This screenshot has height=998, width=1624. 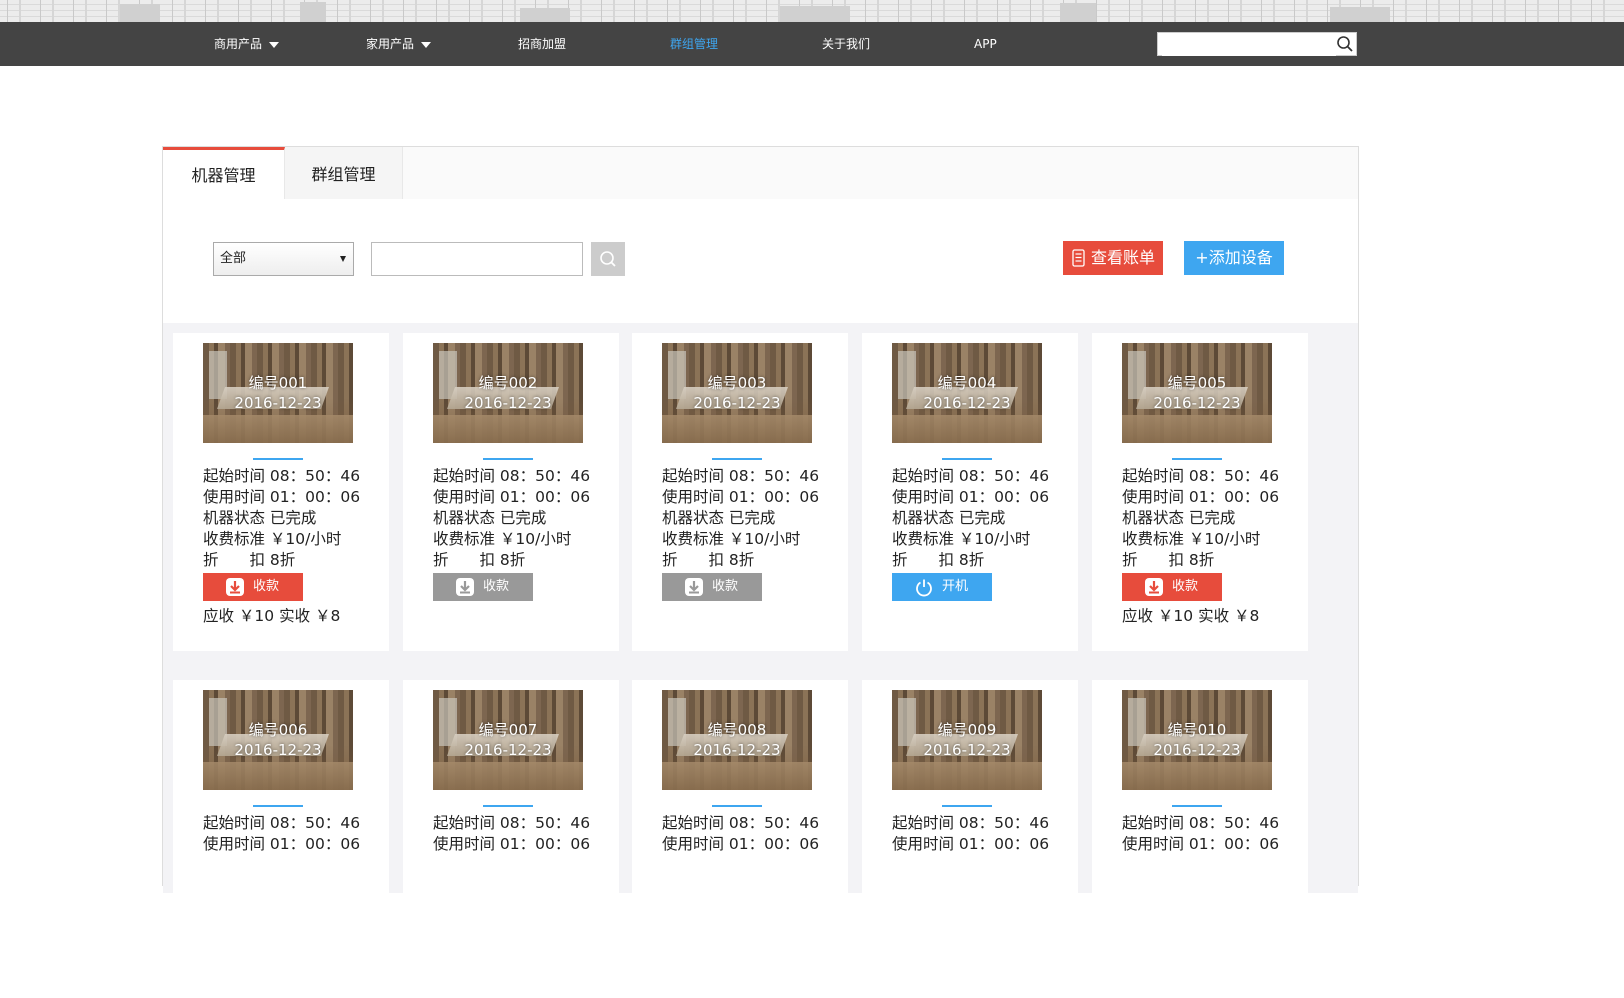 What do you see at coordinates (1197, 393) in the screenshot?
I see `device-thumbnail: 编号005 2016-12-23` at bounding box center [1197, 393].